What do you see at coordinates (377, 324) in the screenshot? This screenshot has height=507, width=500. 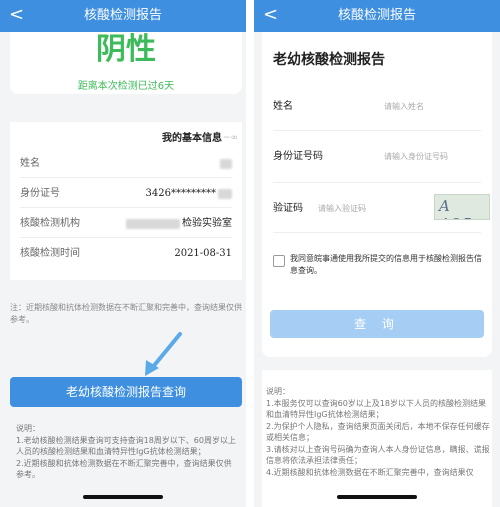 I see `query-button: 查 询` at bounding box center [377, 324].